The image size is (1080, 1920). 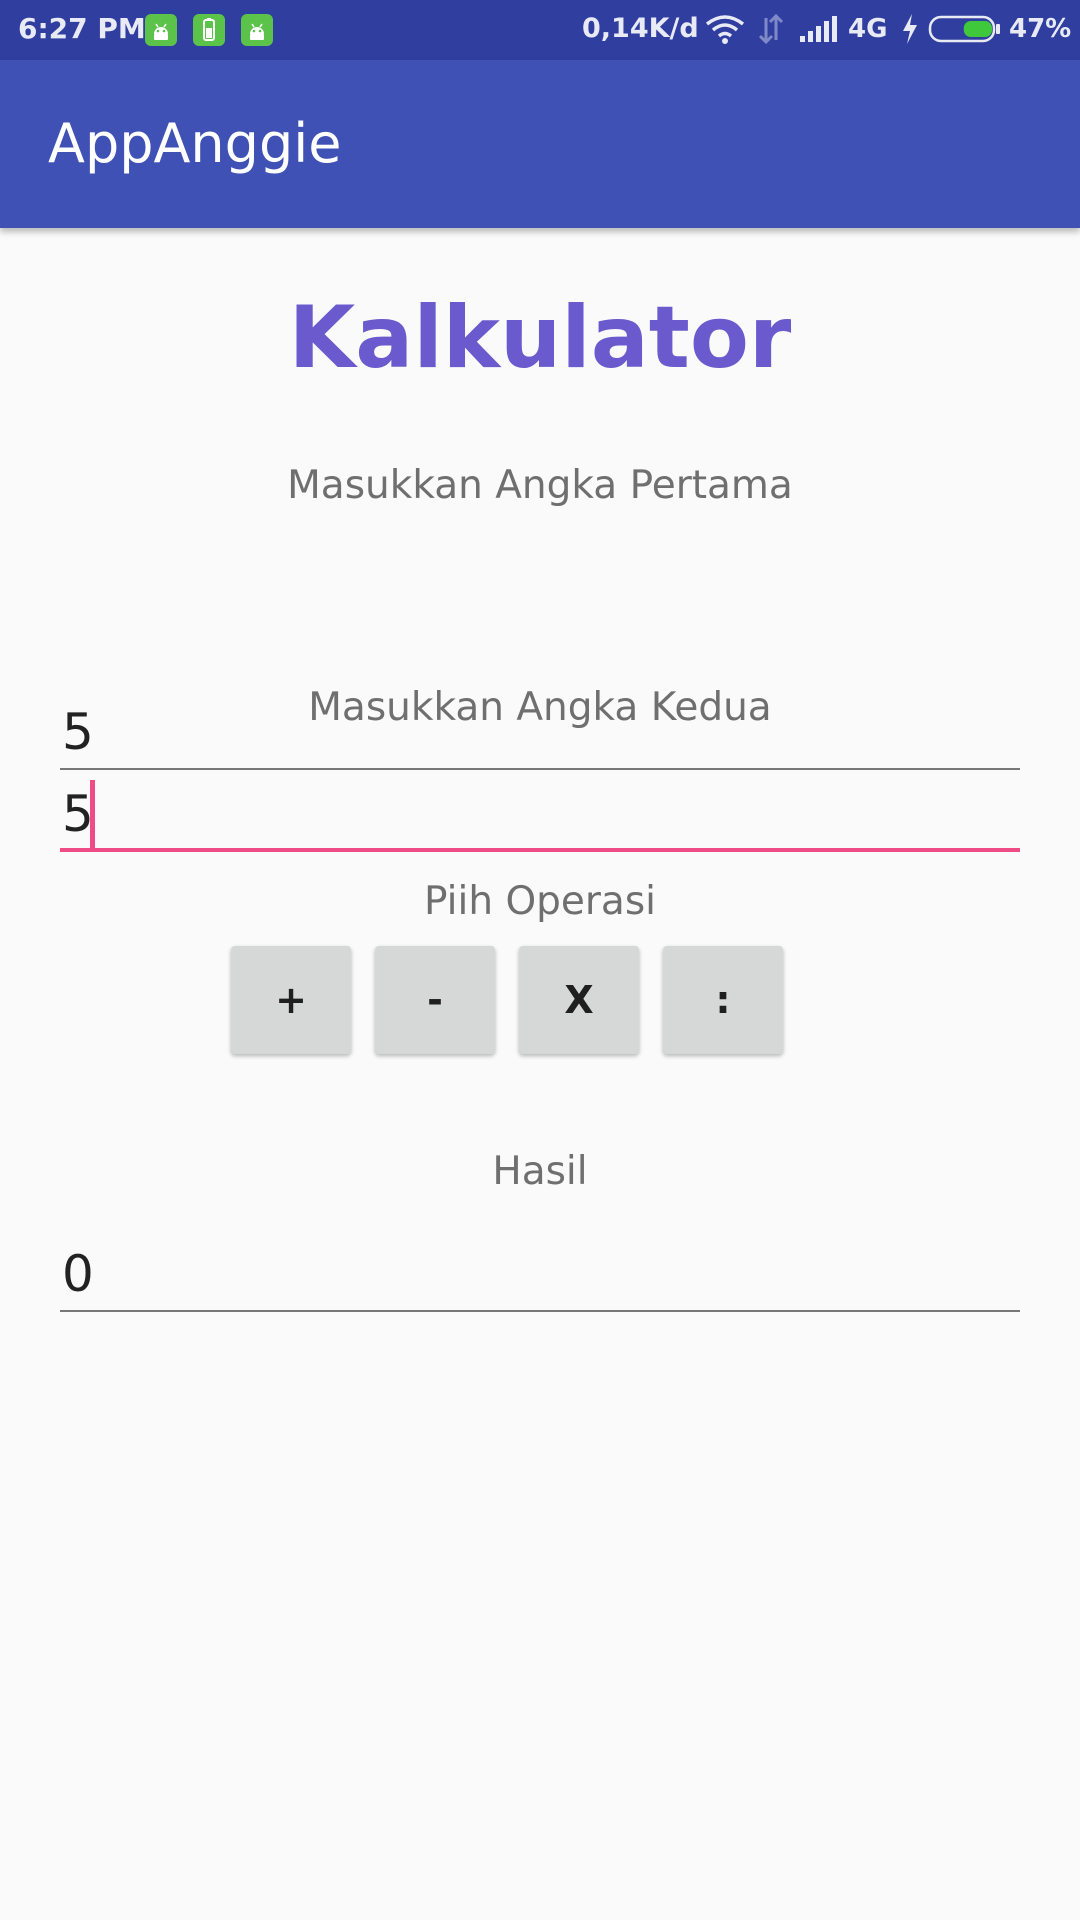 What do you see at coordinates (540, 1171) in the screenshot?
I see `result-label: Hasil` at bounding box center [540, 1171].